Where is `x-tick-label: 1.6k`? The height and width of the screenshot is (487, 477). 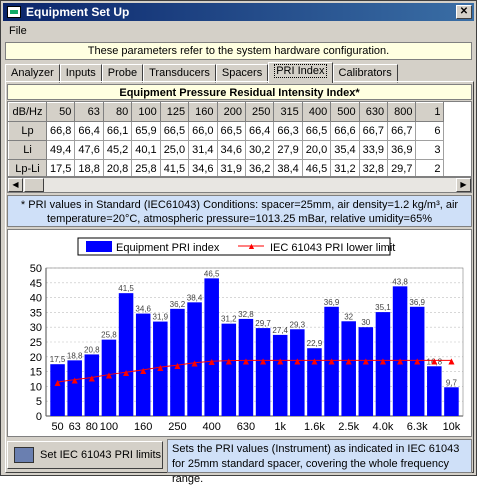 x-tick-label: 1.6k is located at coordinates (314, 427).